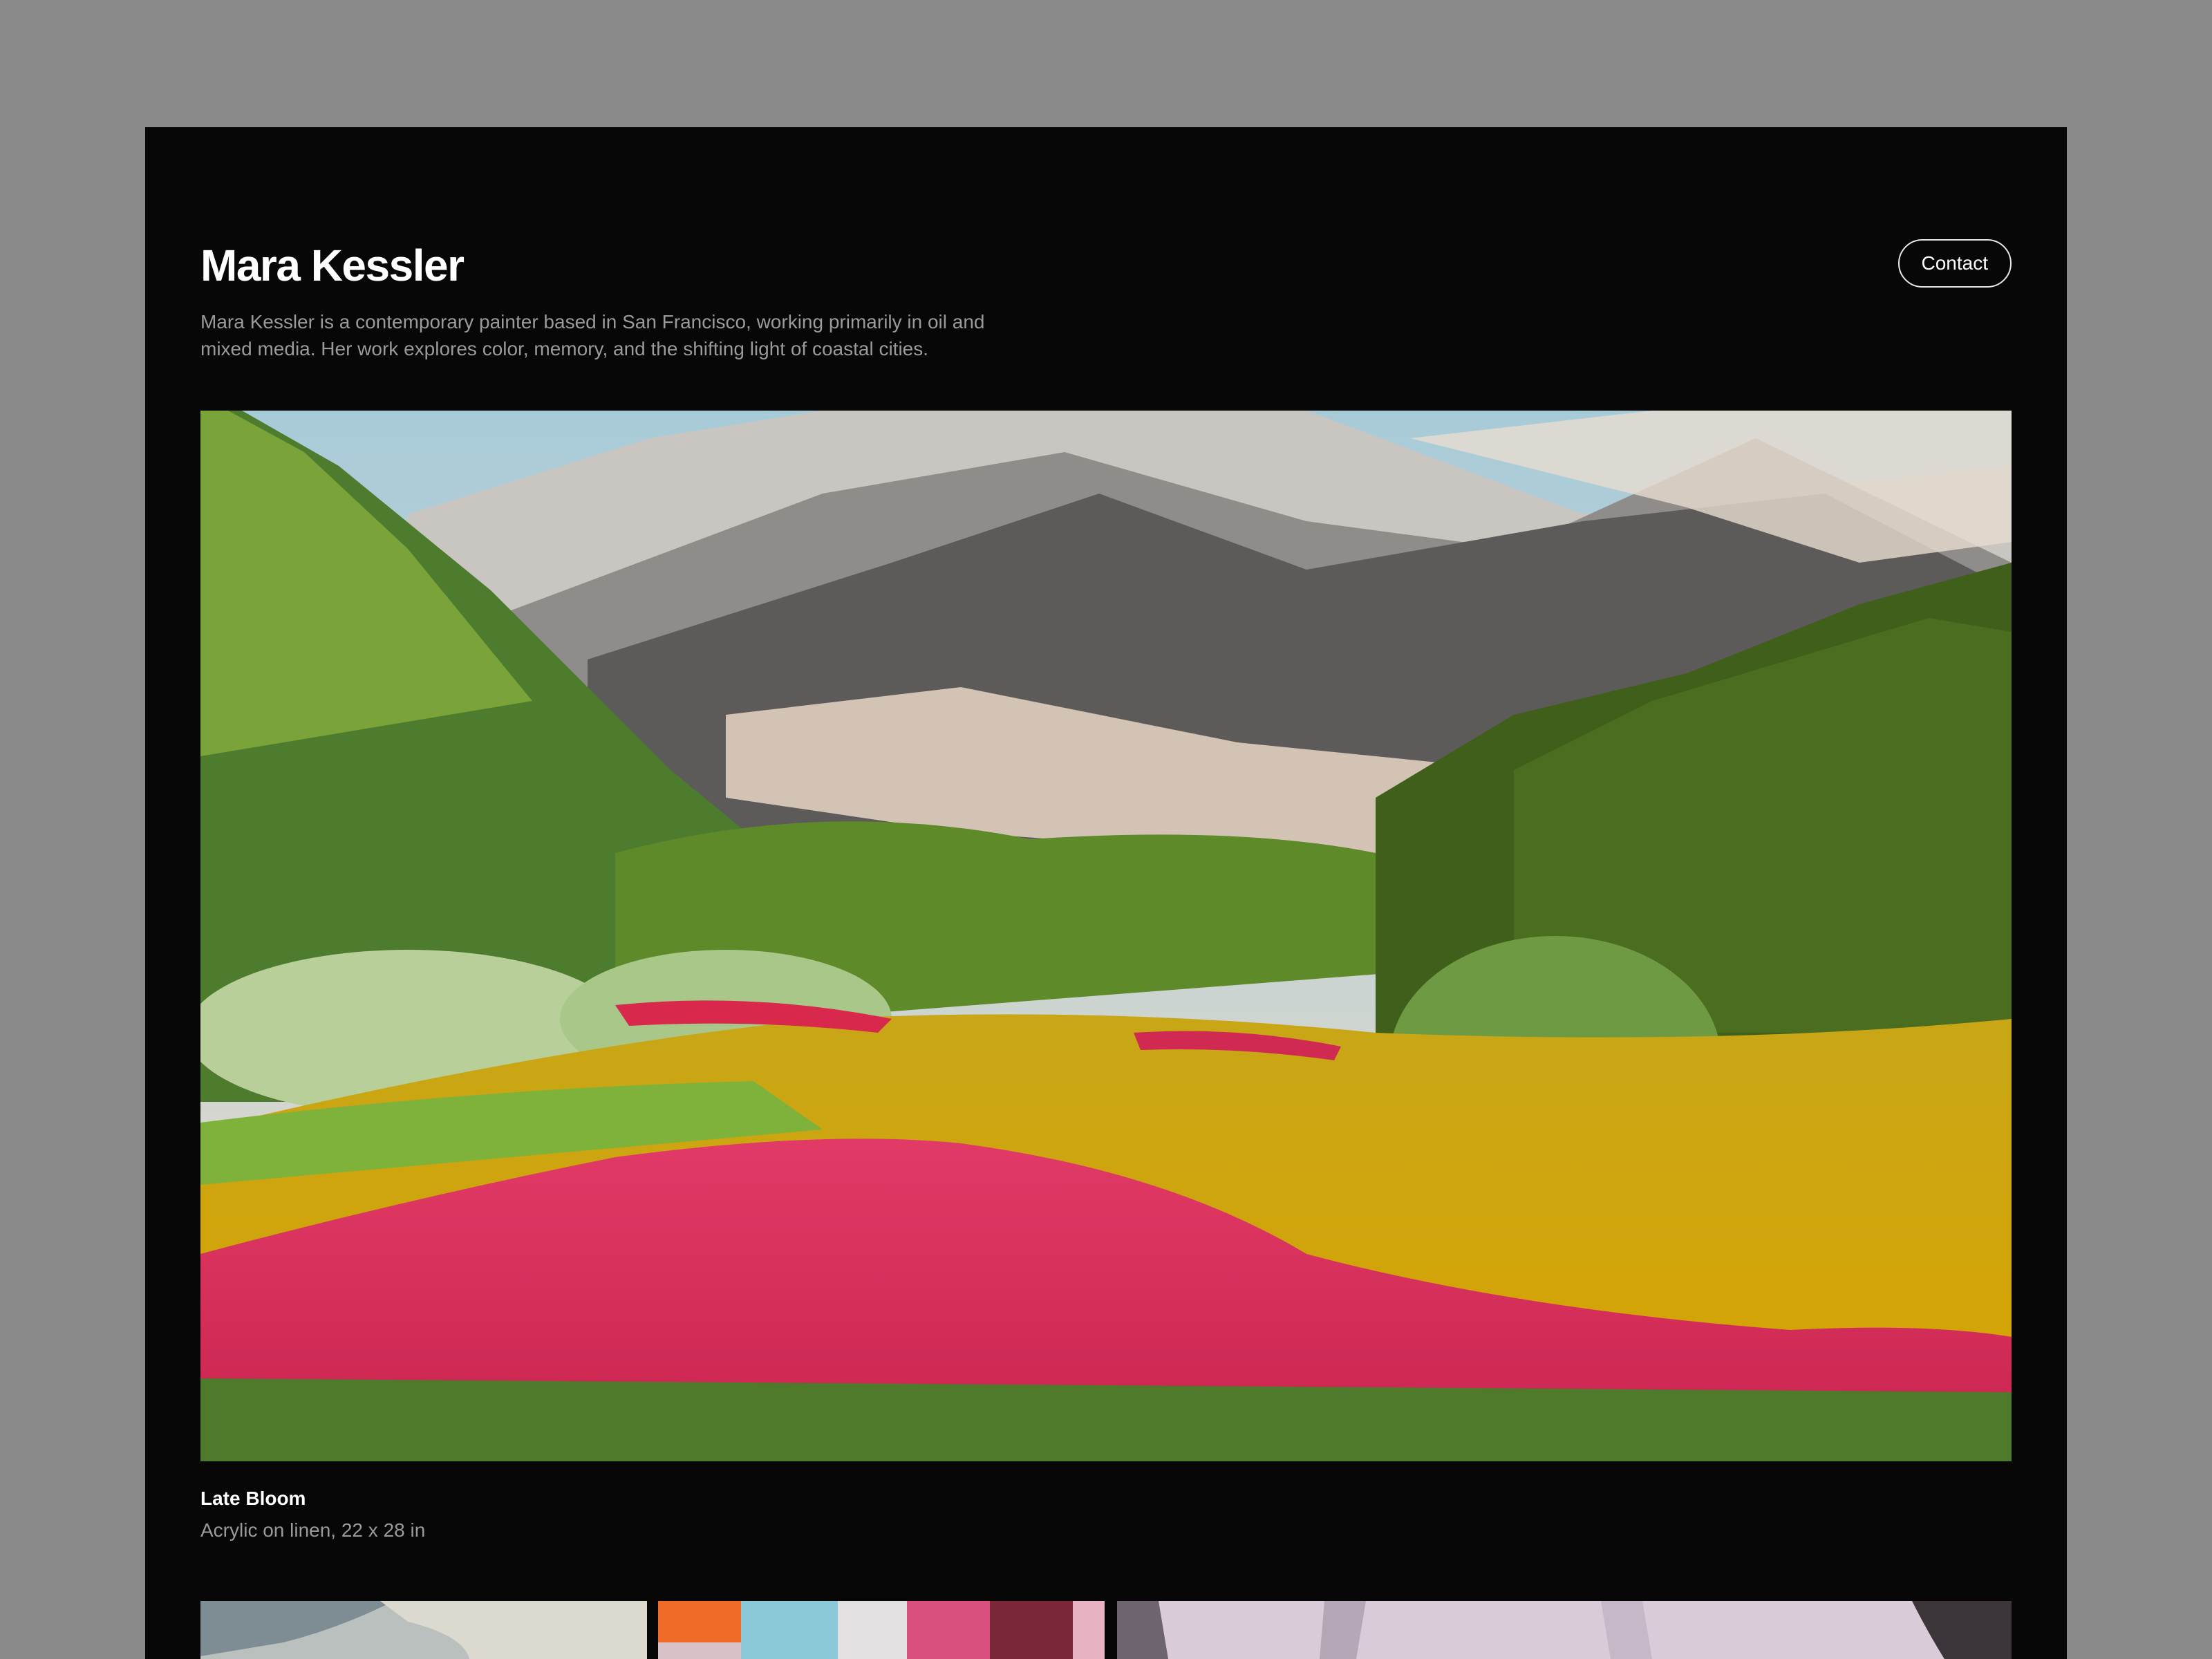 This screenshot has height=1659, width=2212. What do you see at coordinates (313, 1530) in the screenshot?
I see `artwork-details: Acrylic on linen, 22 x 28 in` at bounding box center [313, 1530].